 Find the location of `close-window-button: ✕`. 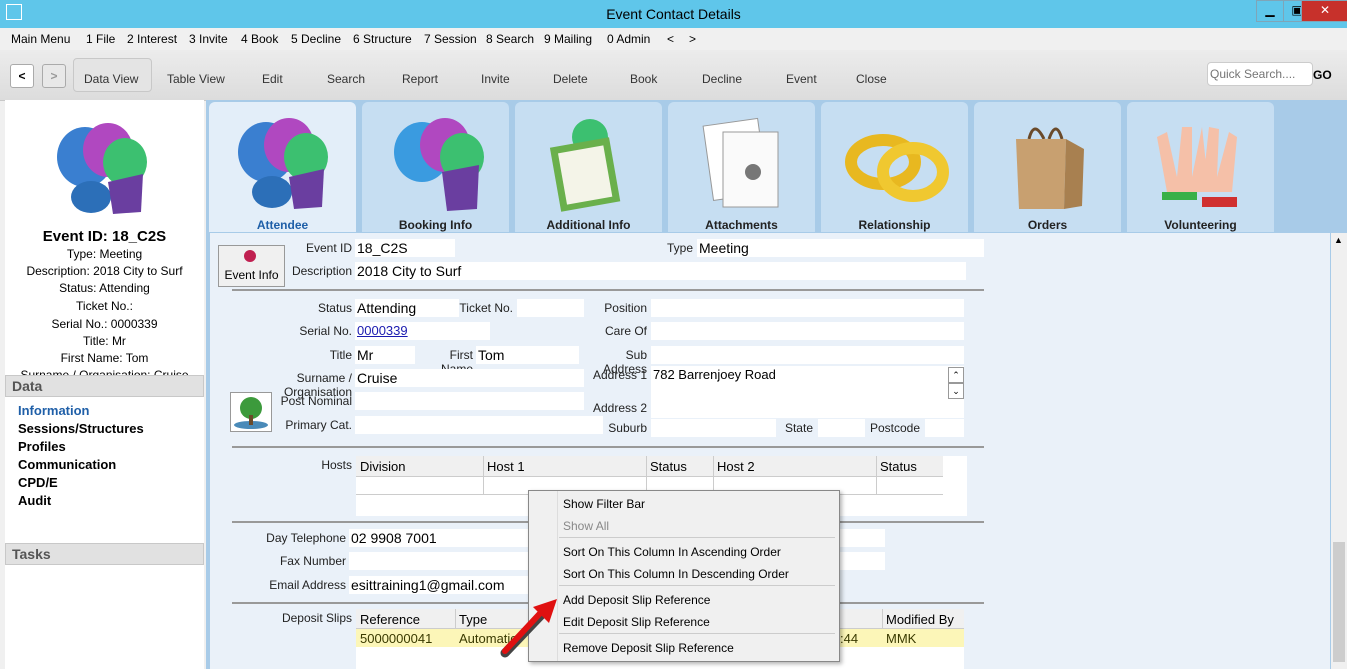

close-window-button: ✕ is located at coordinates (1324, 11).